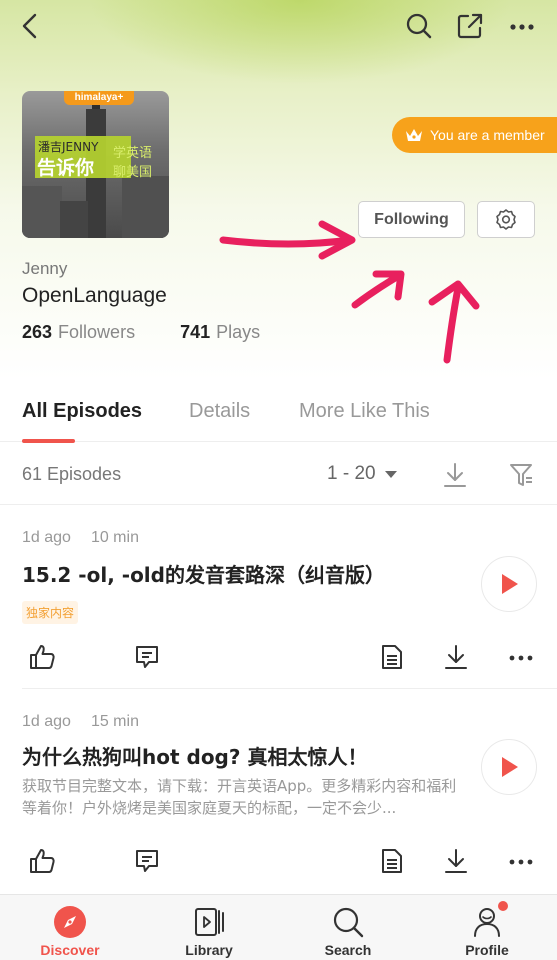  I want to click on library-icon, so click(209, 922).